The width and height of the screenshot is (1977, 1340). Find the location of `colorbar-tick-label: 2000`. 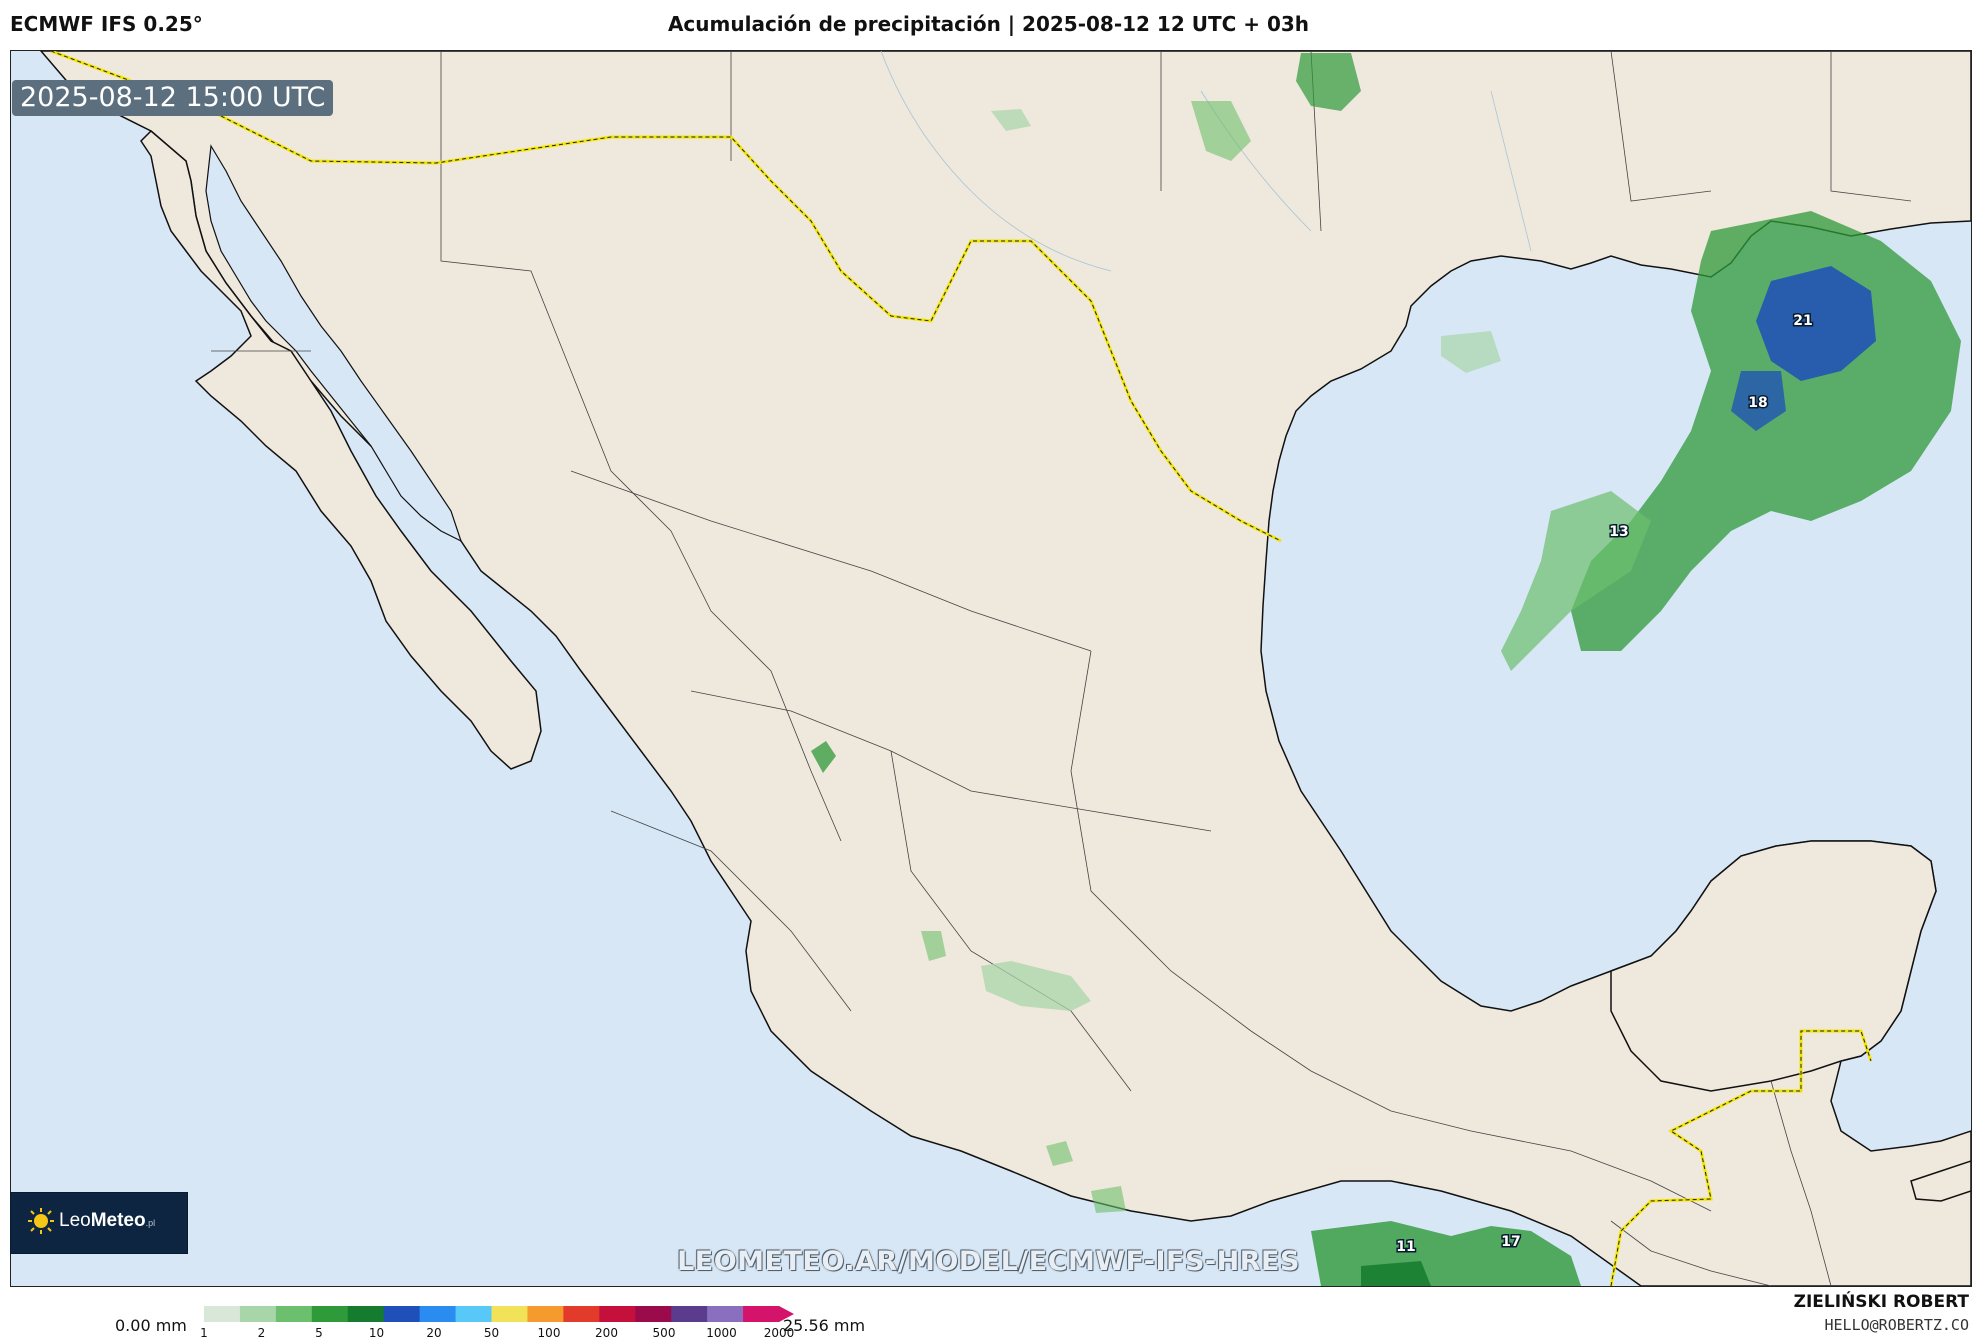

colorbar-tick-label: 2000 is located at coordinates (779, 1333).